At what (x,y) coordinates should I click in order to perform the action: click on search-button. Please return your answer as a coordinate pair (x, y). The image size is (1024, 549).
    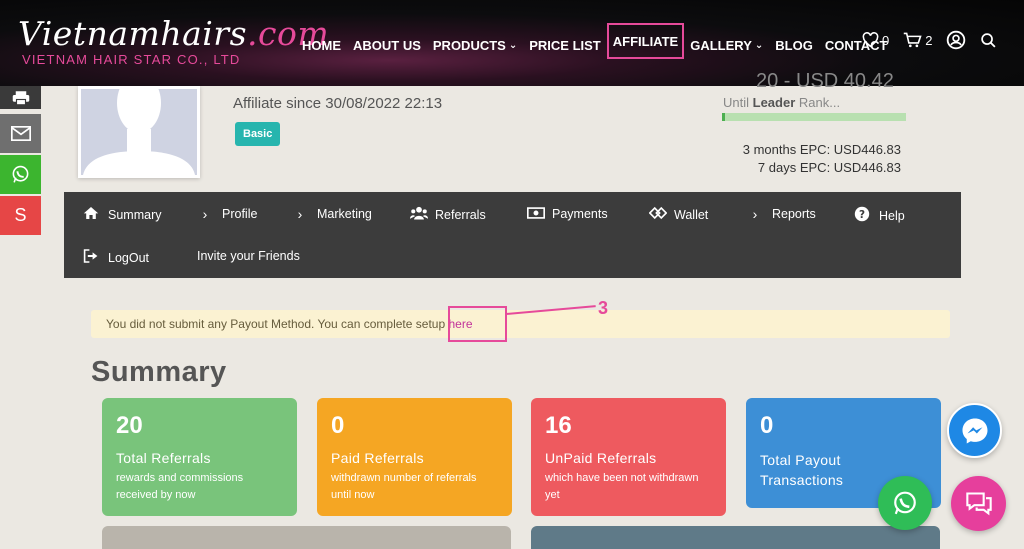
    Looking at the image, I should click on (988, 40).